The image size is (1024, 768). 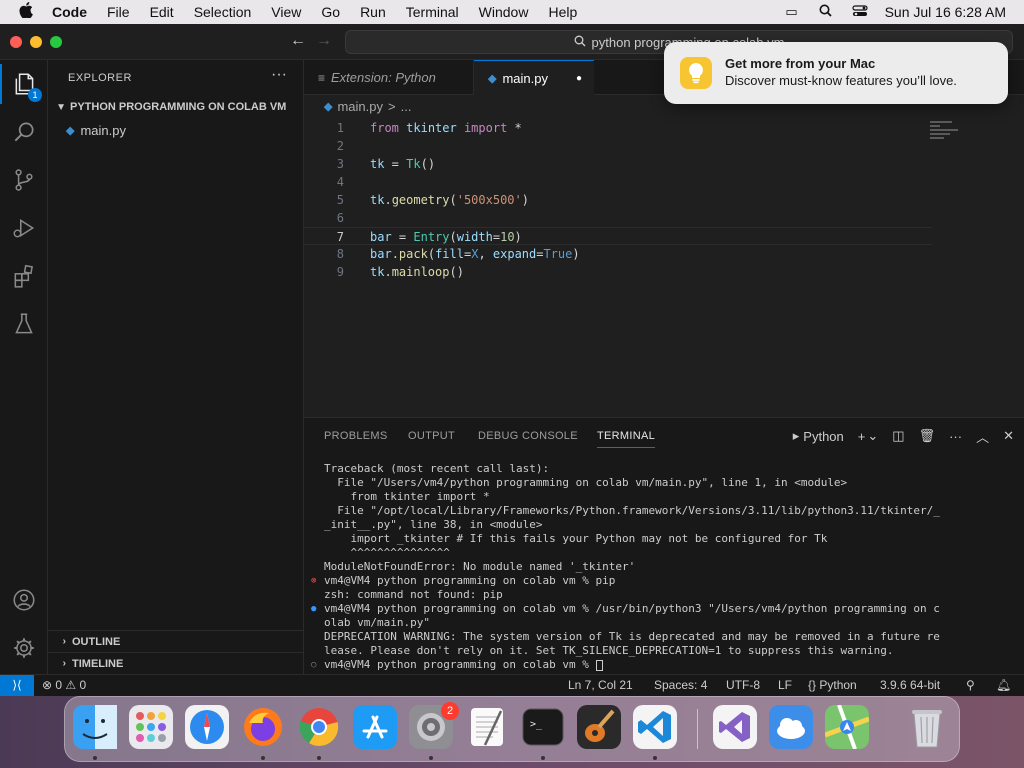 What do you see at coordinates (600, 685) in the screenshot?
I see `cursor-position: Ln 7, Col 21` at bounding box center [600, 685].